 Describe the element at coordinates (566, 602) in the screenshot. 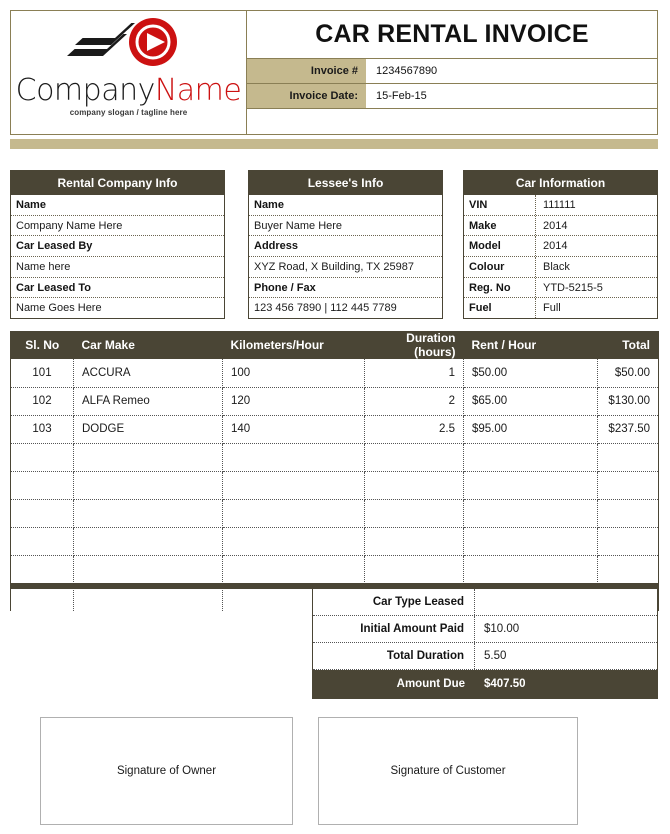

I see `car-type-leased-value` at that location.